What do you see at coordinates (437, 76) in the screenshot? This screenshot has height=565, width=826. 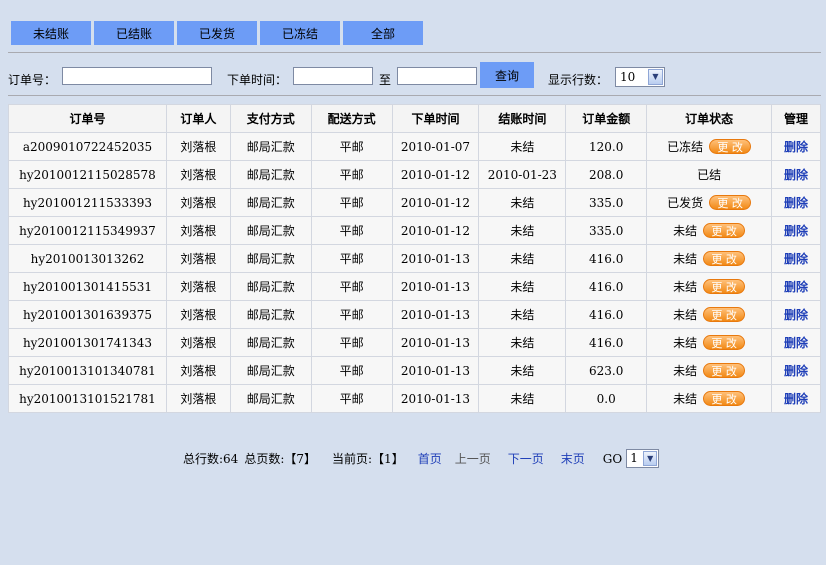 I see `time-to-input` at bounding box center [437, 76].